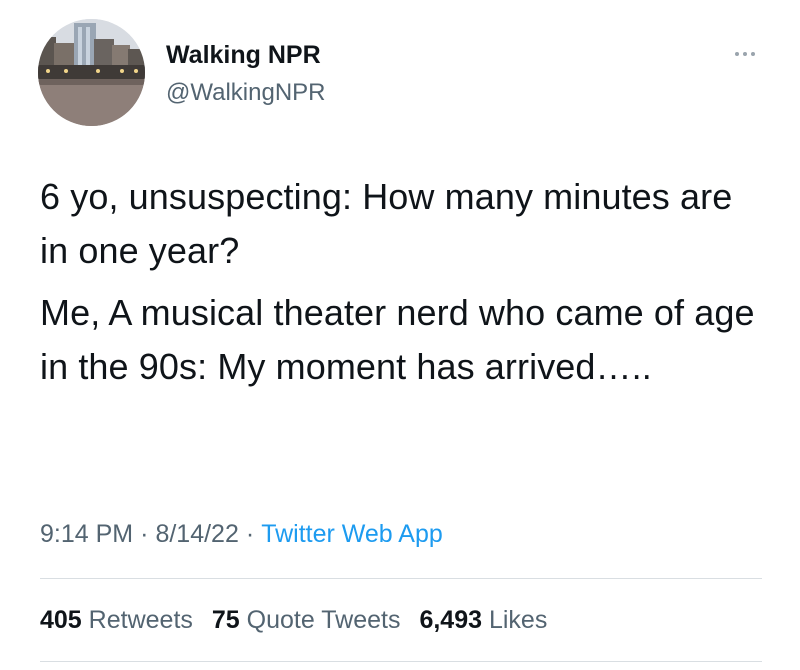 The width and height of the screenshot is (800, 670). I want to click on retweets-count: 405, so click(61, 620).